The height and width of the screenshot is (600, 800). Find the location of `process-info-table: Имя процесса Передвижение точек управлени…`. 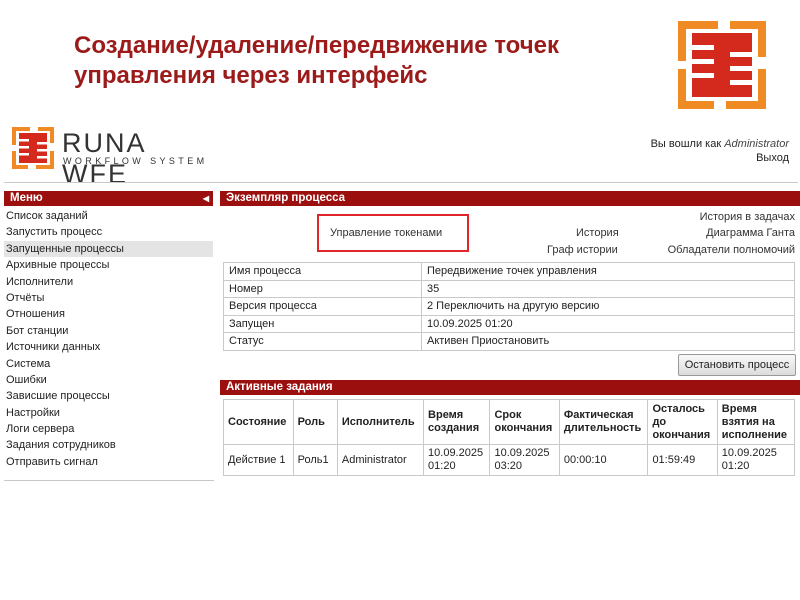

process-info-table: Имя процесса Передвижение точек управлени… is located at coordinates (509, 306).